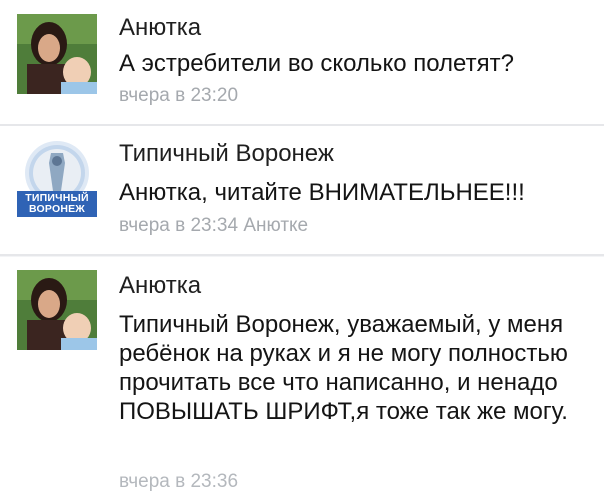  I want to click on comment-timestamp: вчера в 23:34, so click(178, 225).